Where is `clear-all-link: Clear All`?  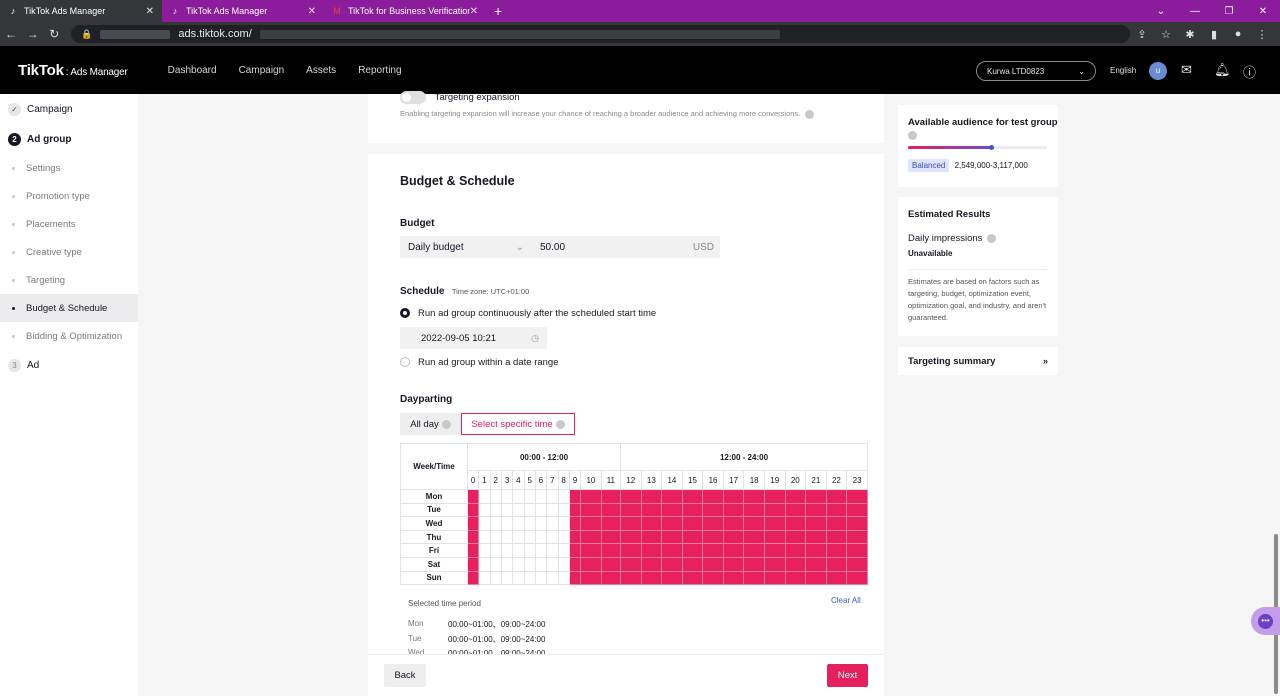
clear-all-link: Clear All is located at coordinates (846, 600).